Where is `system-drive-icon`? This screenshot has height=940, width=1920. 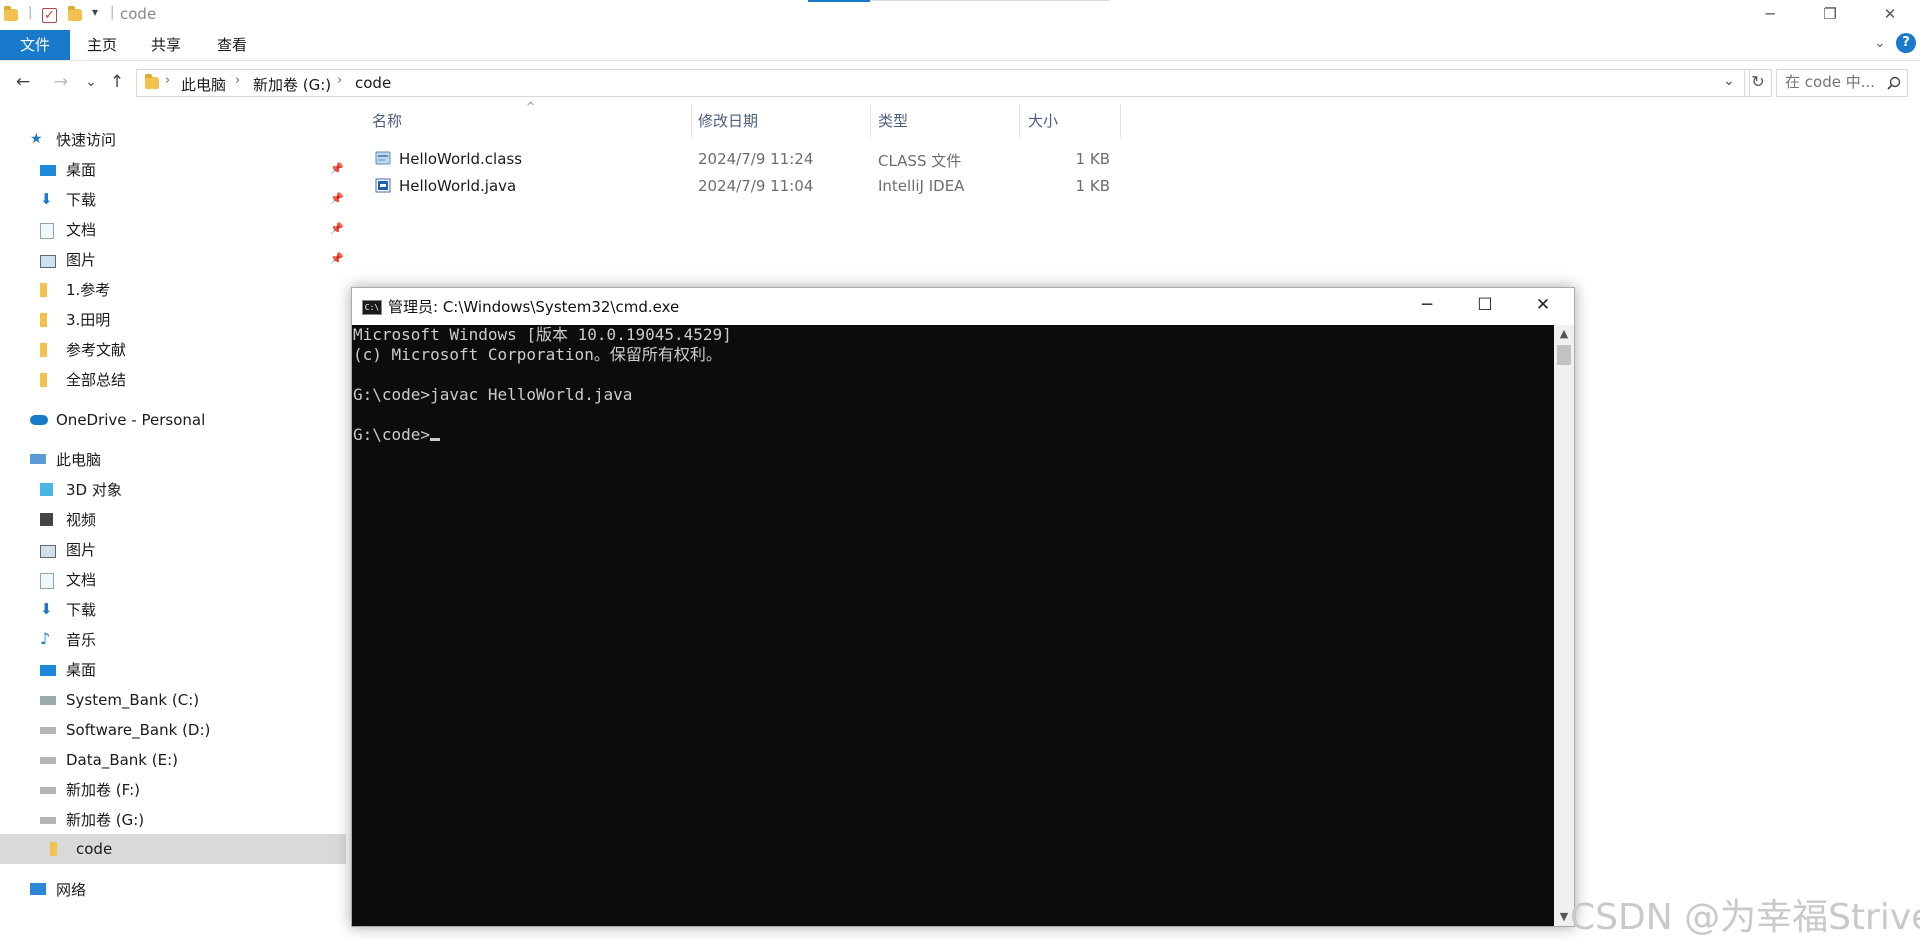 system-drive-icon is located at coordinates (48, 700).